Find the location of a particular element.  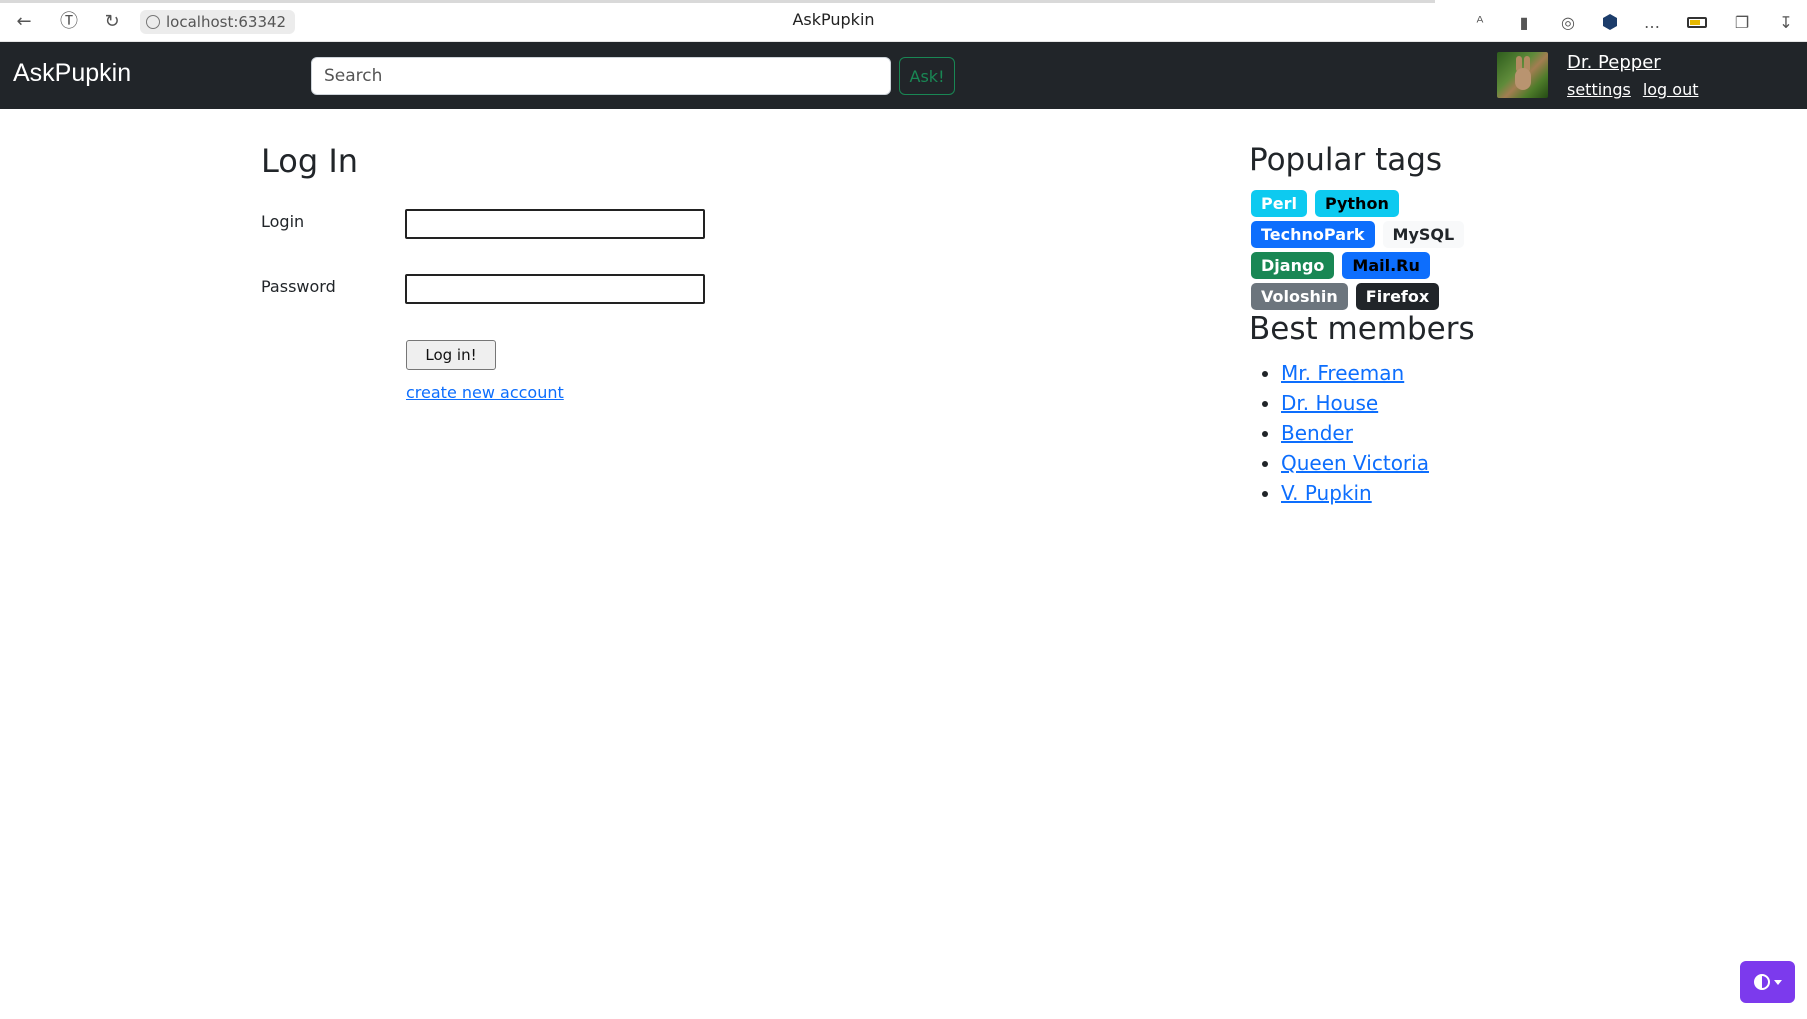

page-title: Log In is located at coordinates (310, 161).